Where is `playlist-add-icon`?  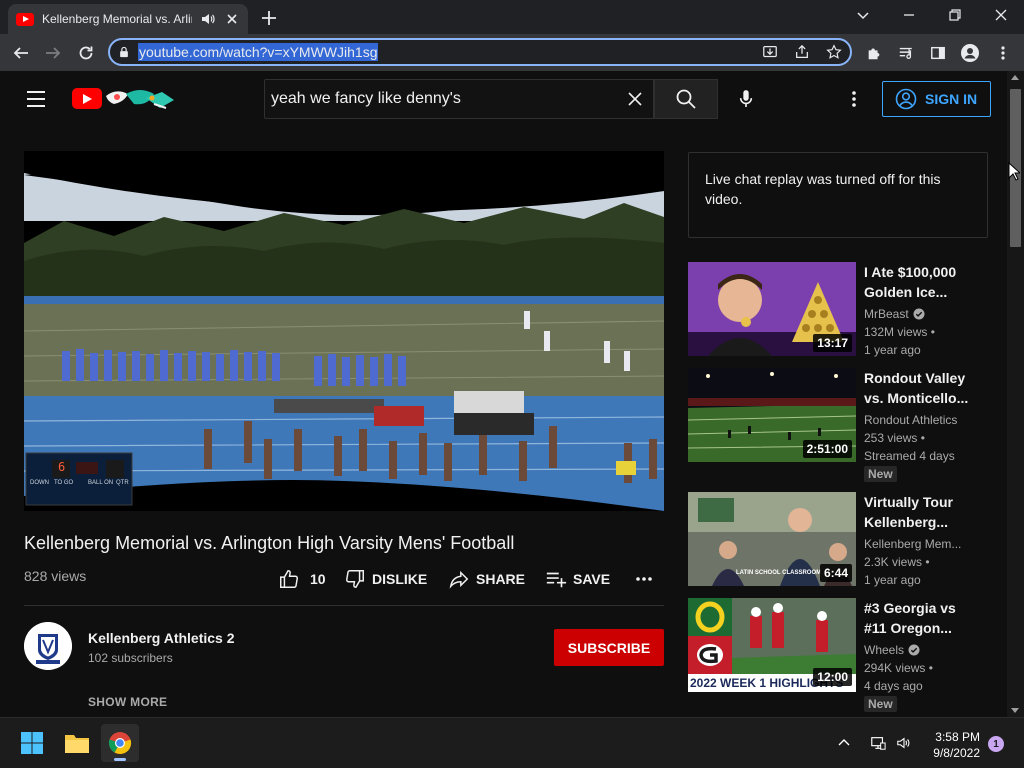 playlist-add-icon is located at coordinates (556, 579).